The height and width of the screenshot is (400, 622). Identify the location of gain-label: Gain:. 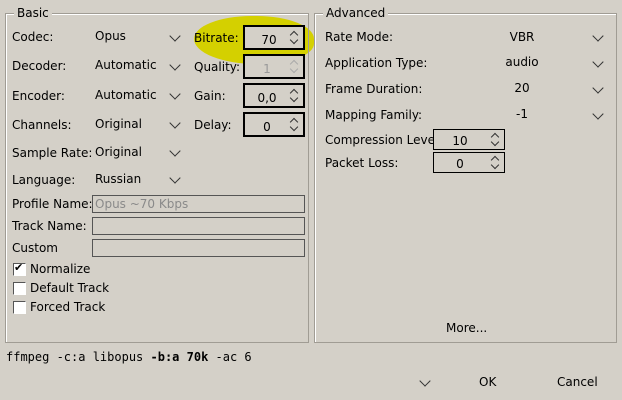
(210, 96).